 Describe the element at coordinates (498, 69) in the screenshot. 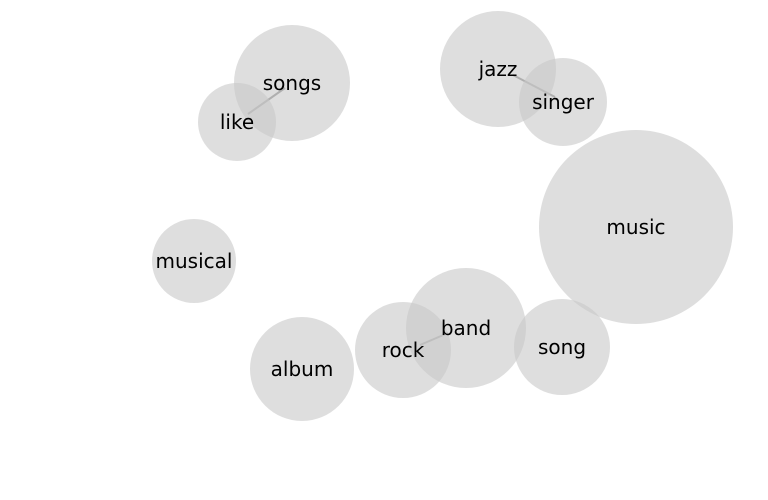

I see `label-jazz: jazz` at that location.